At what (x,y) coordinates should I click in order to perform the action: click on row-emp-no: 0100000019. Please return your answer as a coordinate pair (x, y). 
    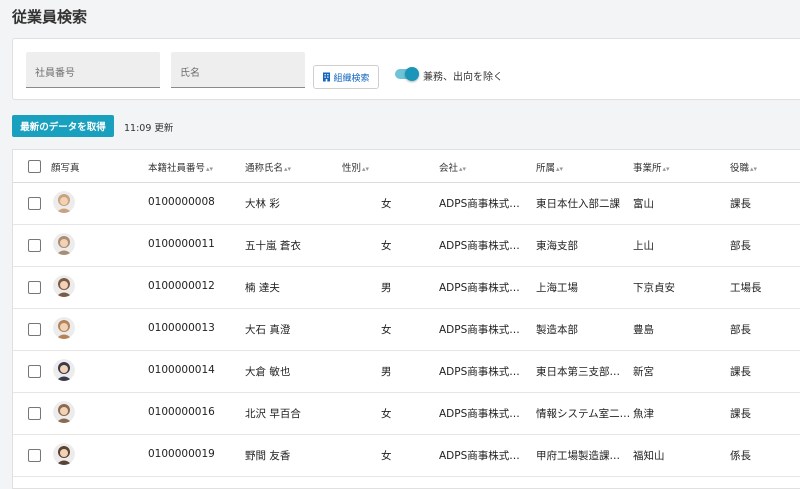
    Looking at the image, I should click on (181, 454).